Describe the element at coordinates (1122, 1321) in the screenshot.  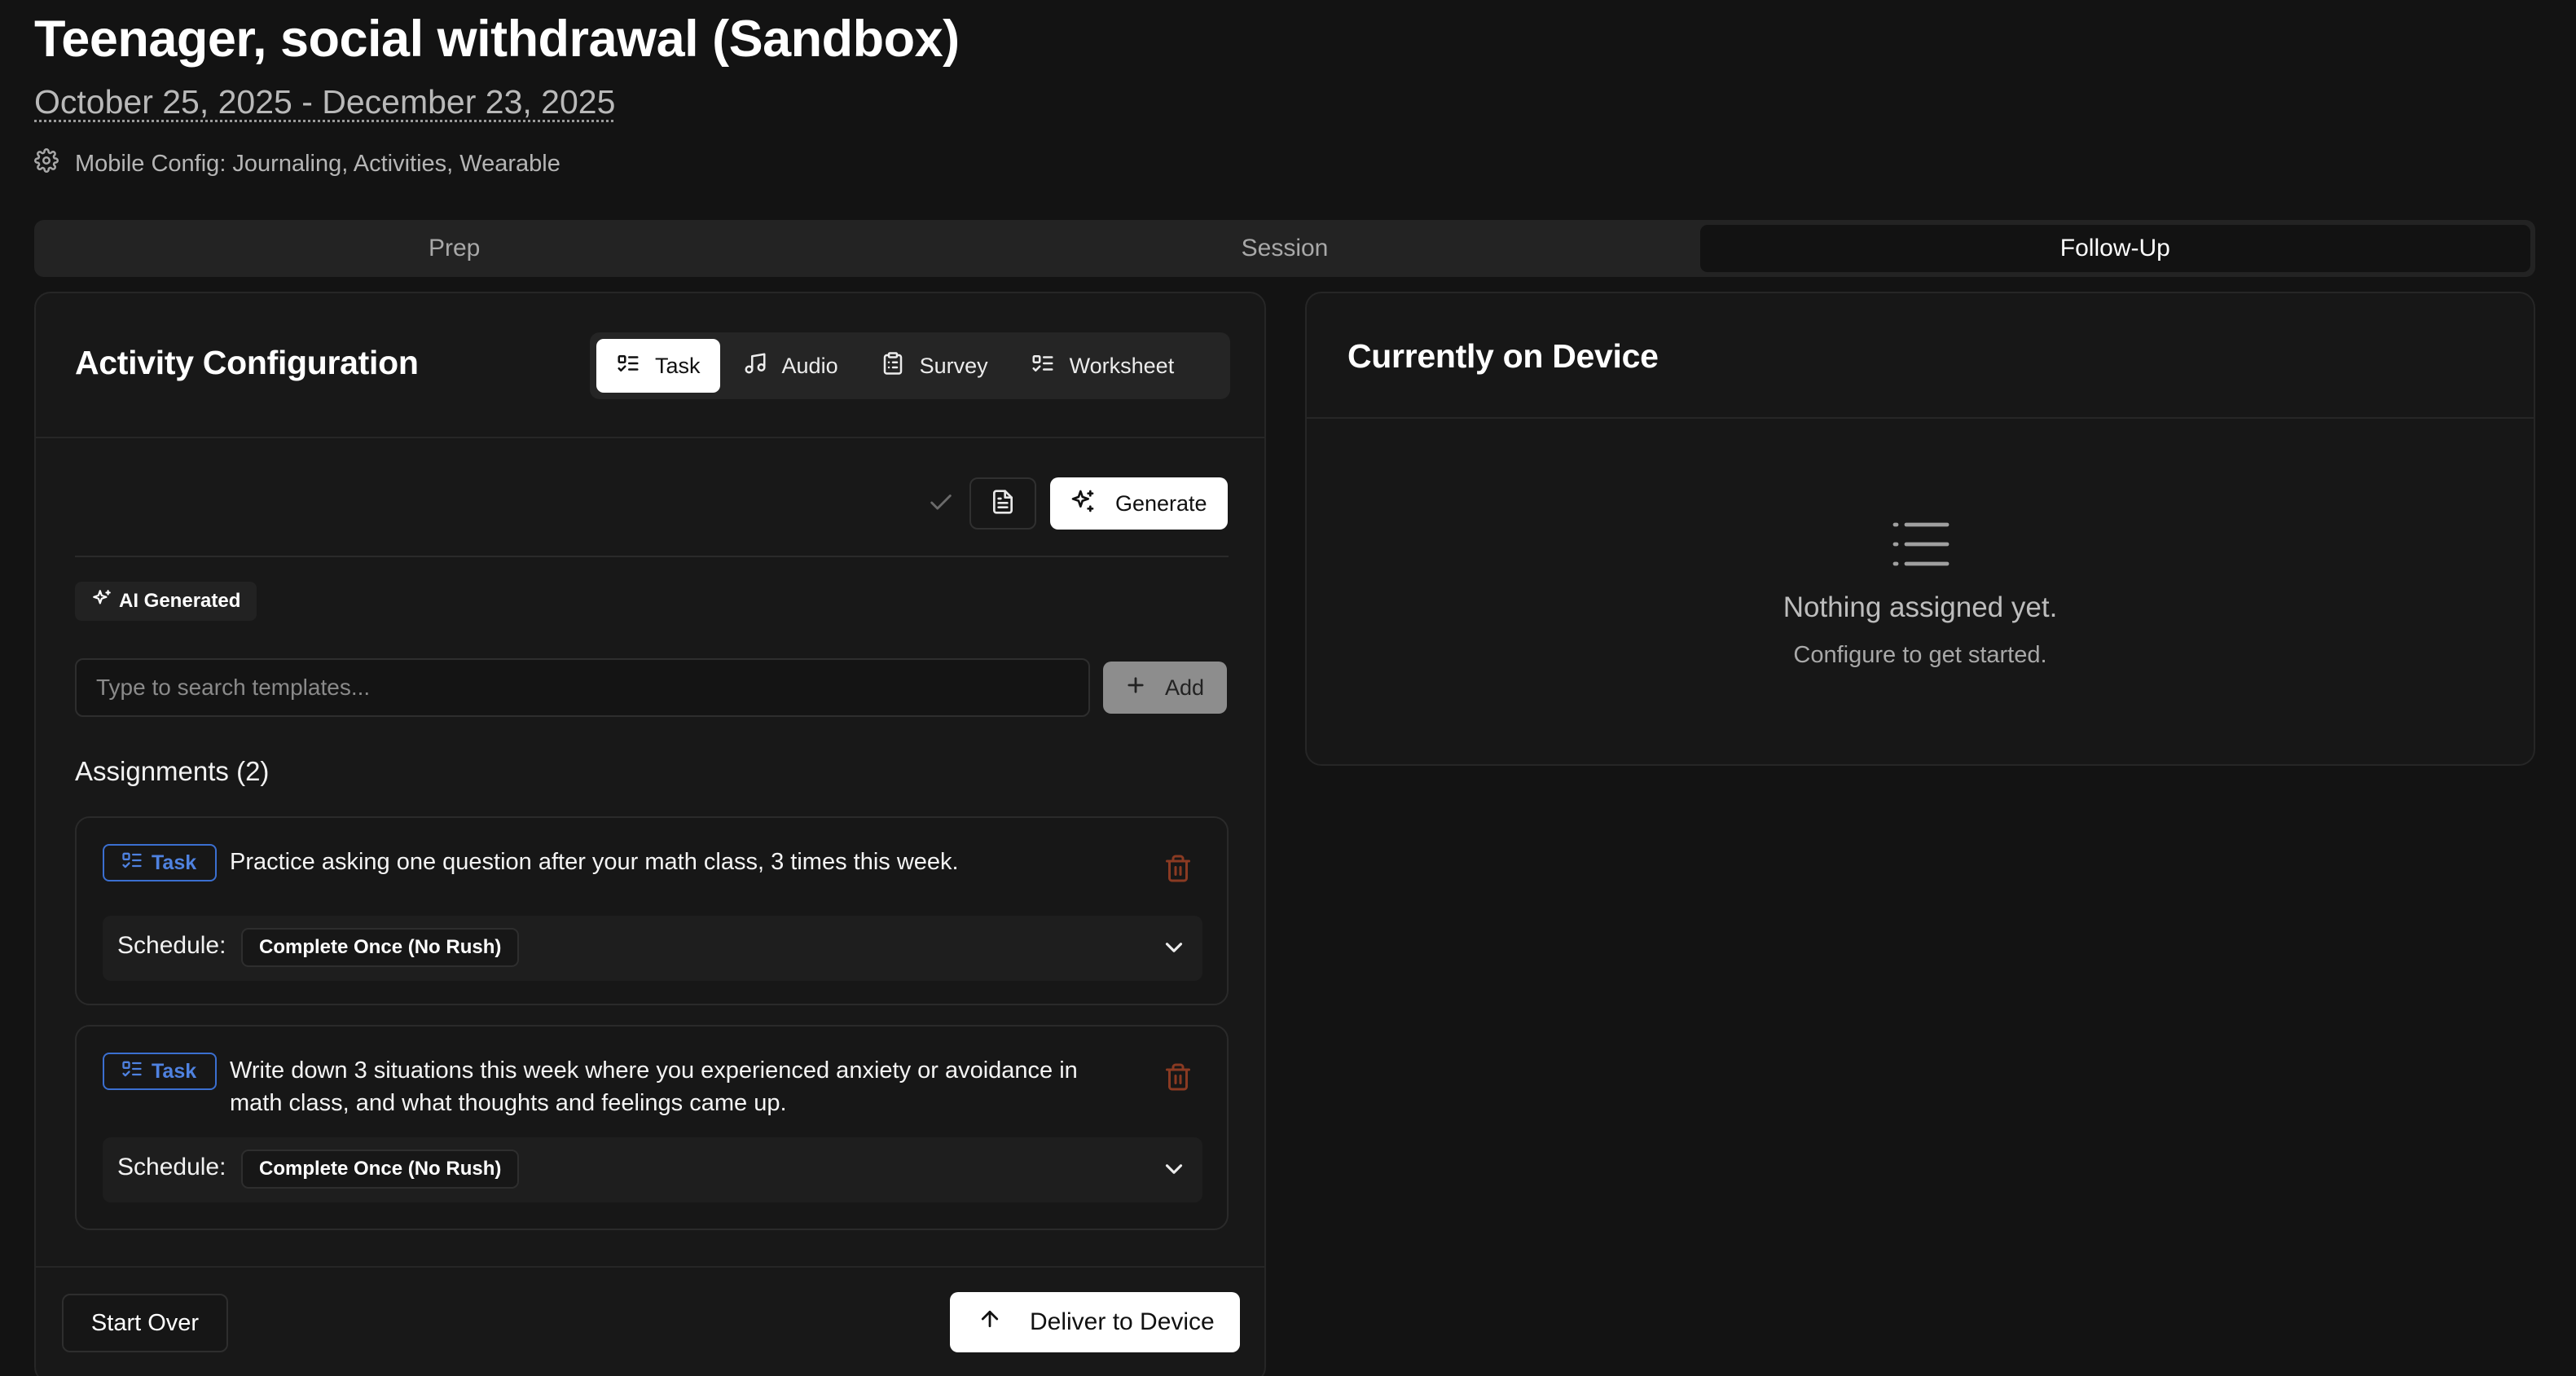
I see `deliver-label: Deliver to Device` at that location.